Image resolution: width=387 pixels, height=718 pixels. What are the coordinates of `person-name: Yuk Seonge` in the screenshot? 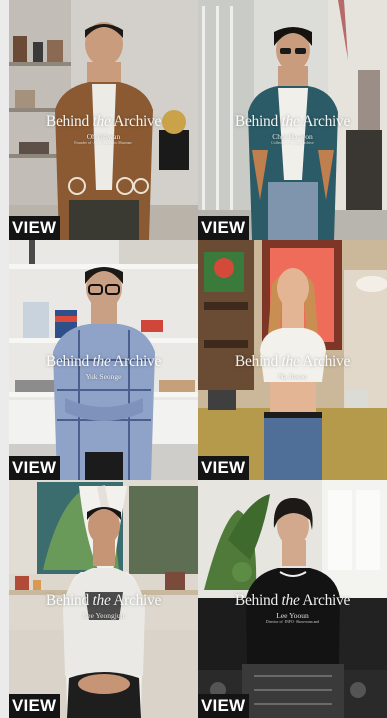 It's located at (103, 377).